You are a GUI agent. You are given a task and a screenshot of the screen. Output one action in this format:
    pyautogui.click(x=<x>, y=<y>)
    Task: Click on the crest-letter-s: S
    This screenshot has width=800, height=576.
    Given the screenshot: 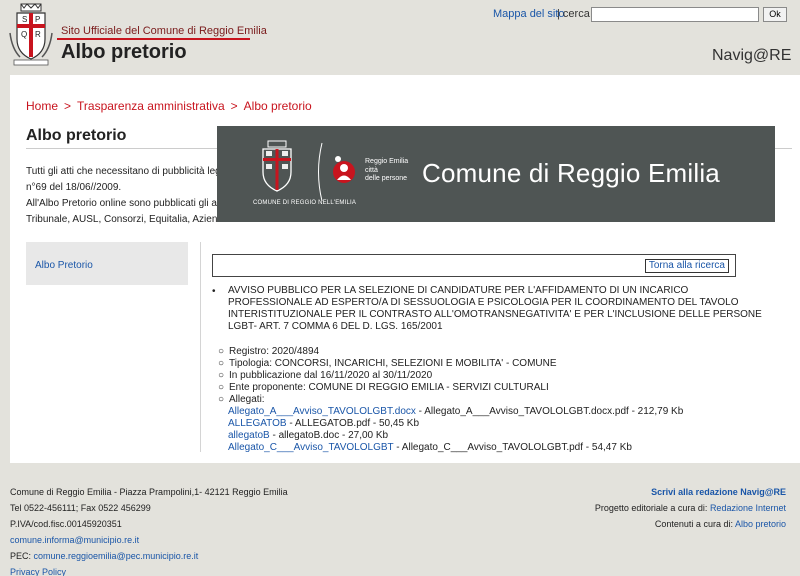 What is the action you would take?
    pyautogui.click(x=24, y=19)
    